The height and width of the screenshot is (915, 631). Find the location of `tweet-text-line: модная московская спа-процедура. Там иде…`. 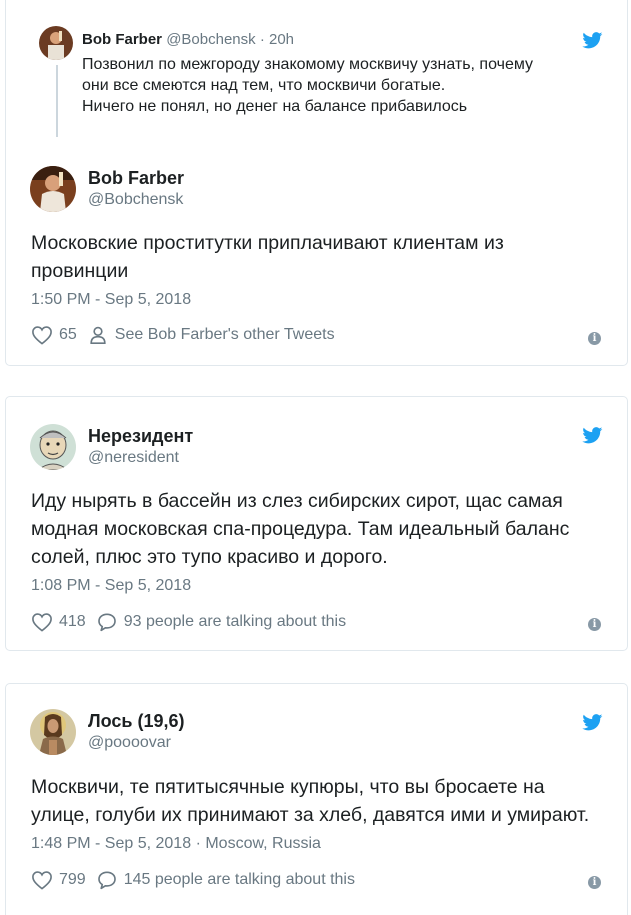

tweet-text-line: модная московская спа-процедура. Там иде… is located at coordinates (300, 529).